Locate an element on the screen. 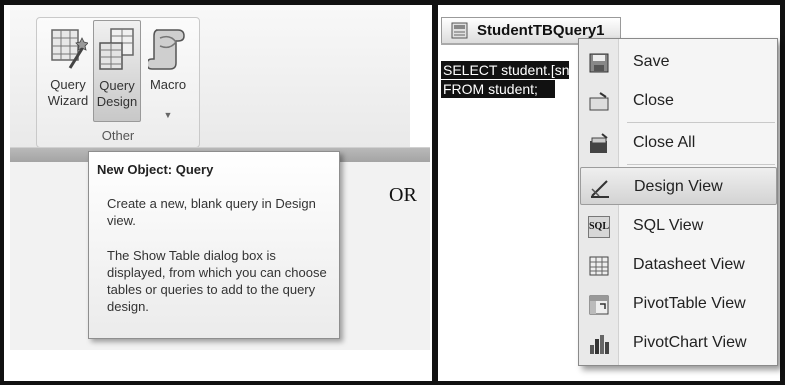 The image size is (785, 385). frame-border-right is located at coordinates (782, 192).